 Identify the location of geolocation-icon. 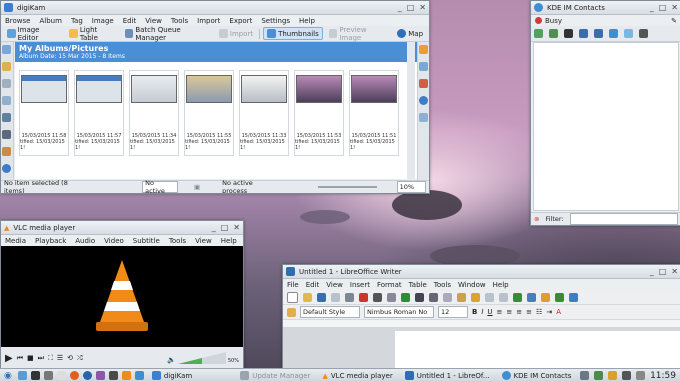
(423, 100).